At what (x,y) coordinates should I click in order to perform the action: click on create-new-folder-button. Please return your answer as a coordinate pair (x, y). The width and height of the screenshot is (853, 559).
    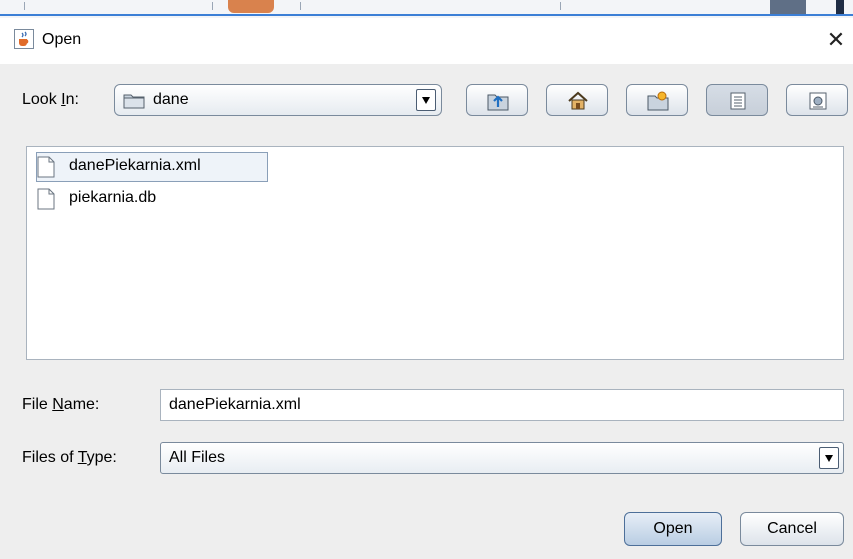
    Looking at the image, I should click on (657, 100).